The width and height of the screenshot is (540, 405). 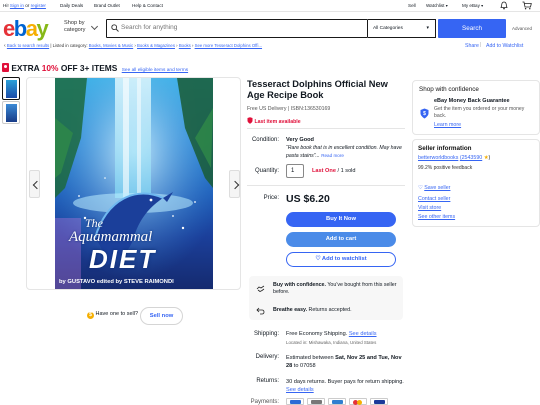 What do you see at coordinates (472, 28) in the screenshot?
I see `search-button: Search` at bounding box center [472, 28].